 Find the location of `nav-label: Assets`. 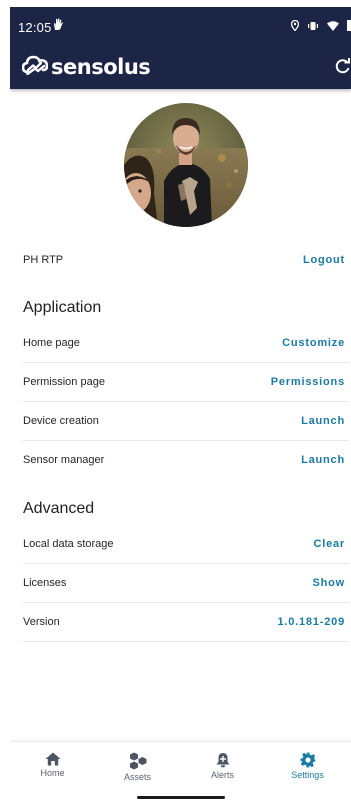

nav-label: Assets is located at coordinates (137, 777).